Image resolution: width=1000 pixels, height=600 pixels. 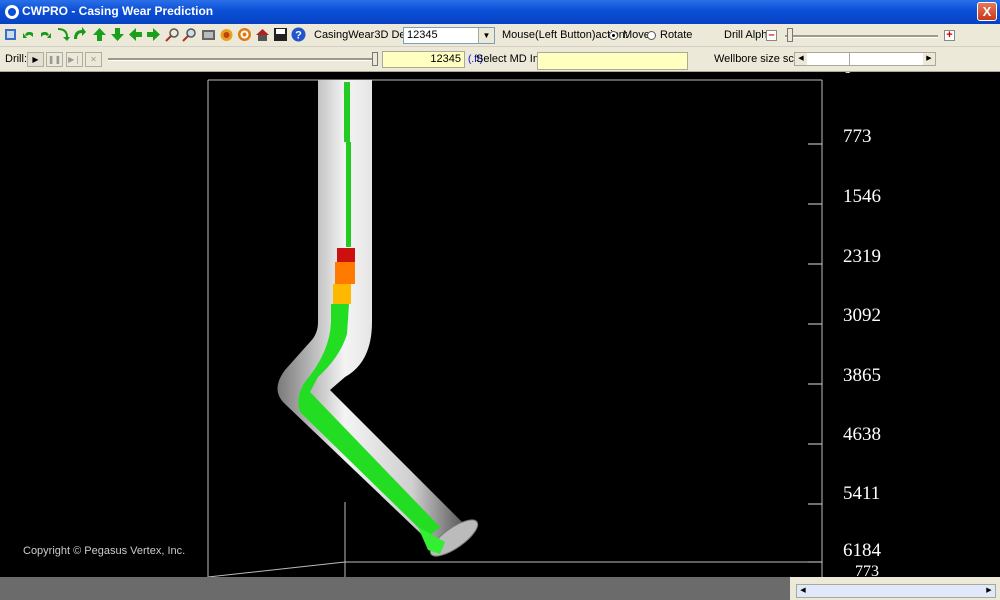 What do you see at coordinates (862, 256) in the screenshot?
I see `depth-tick-label: 2319` at bounding box center [862, 256].